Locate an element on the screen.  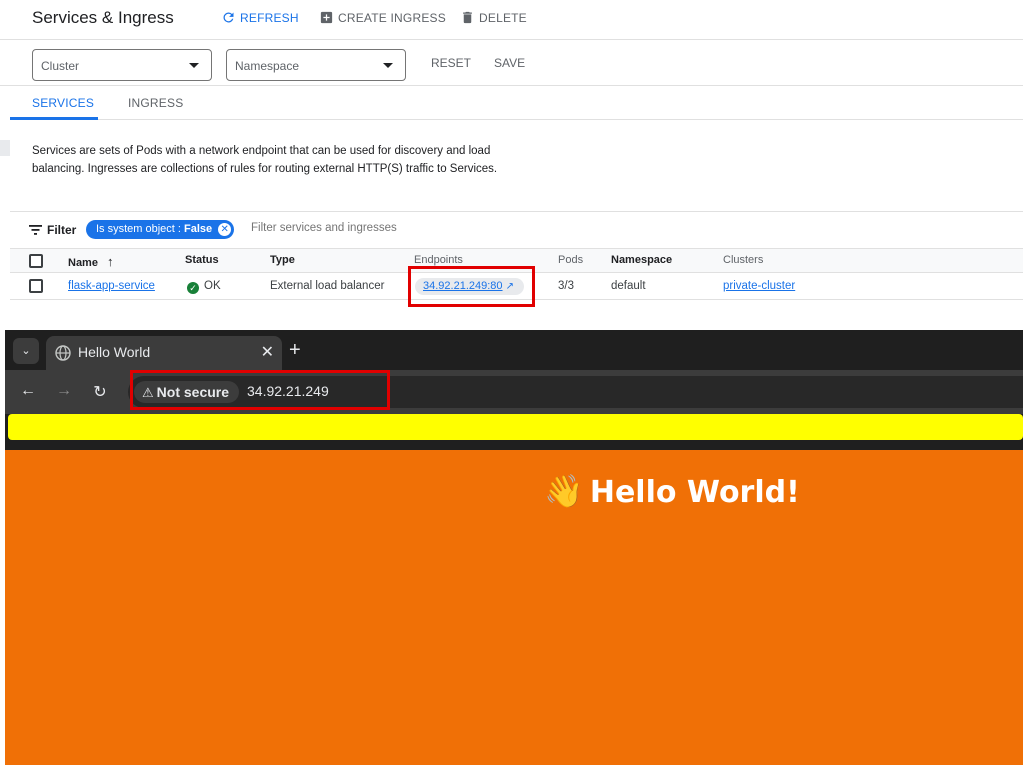
namespace-cell: default is located at coordinates (628, 286).